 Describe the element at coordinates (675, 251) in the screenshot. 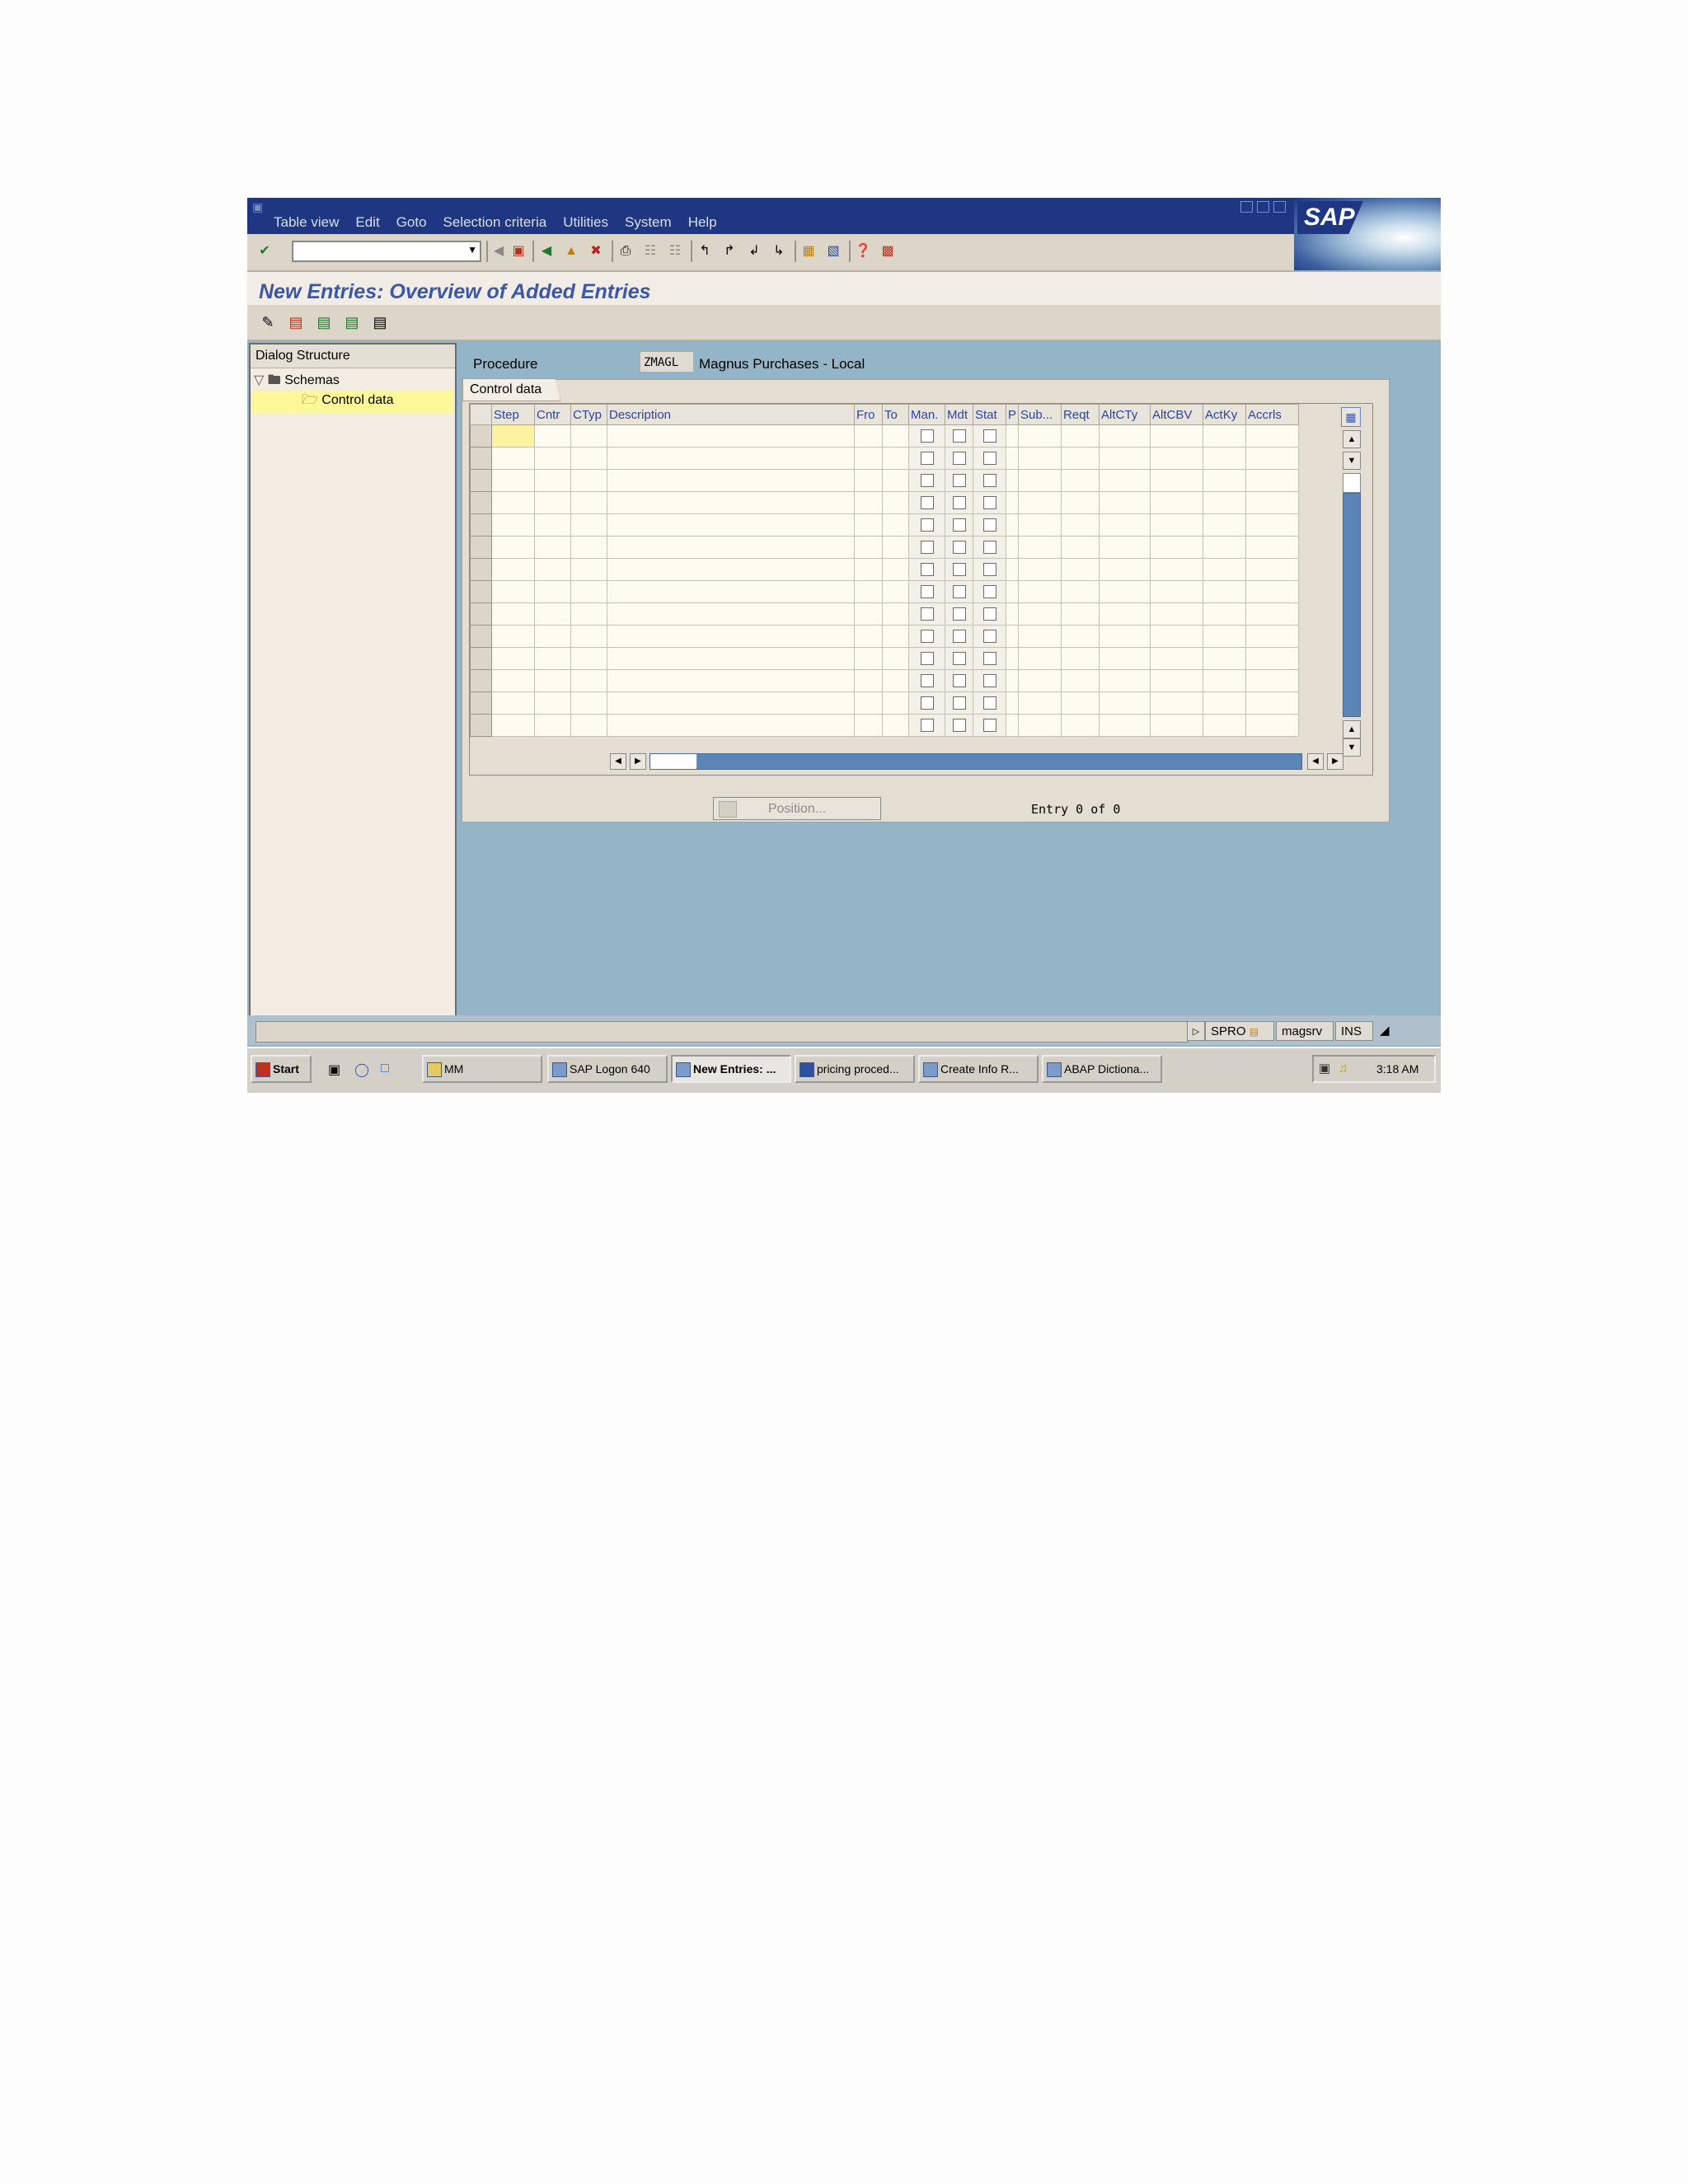

I see `find-next-icon: ☷` at that location.